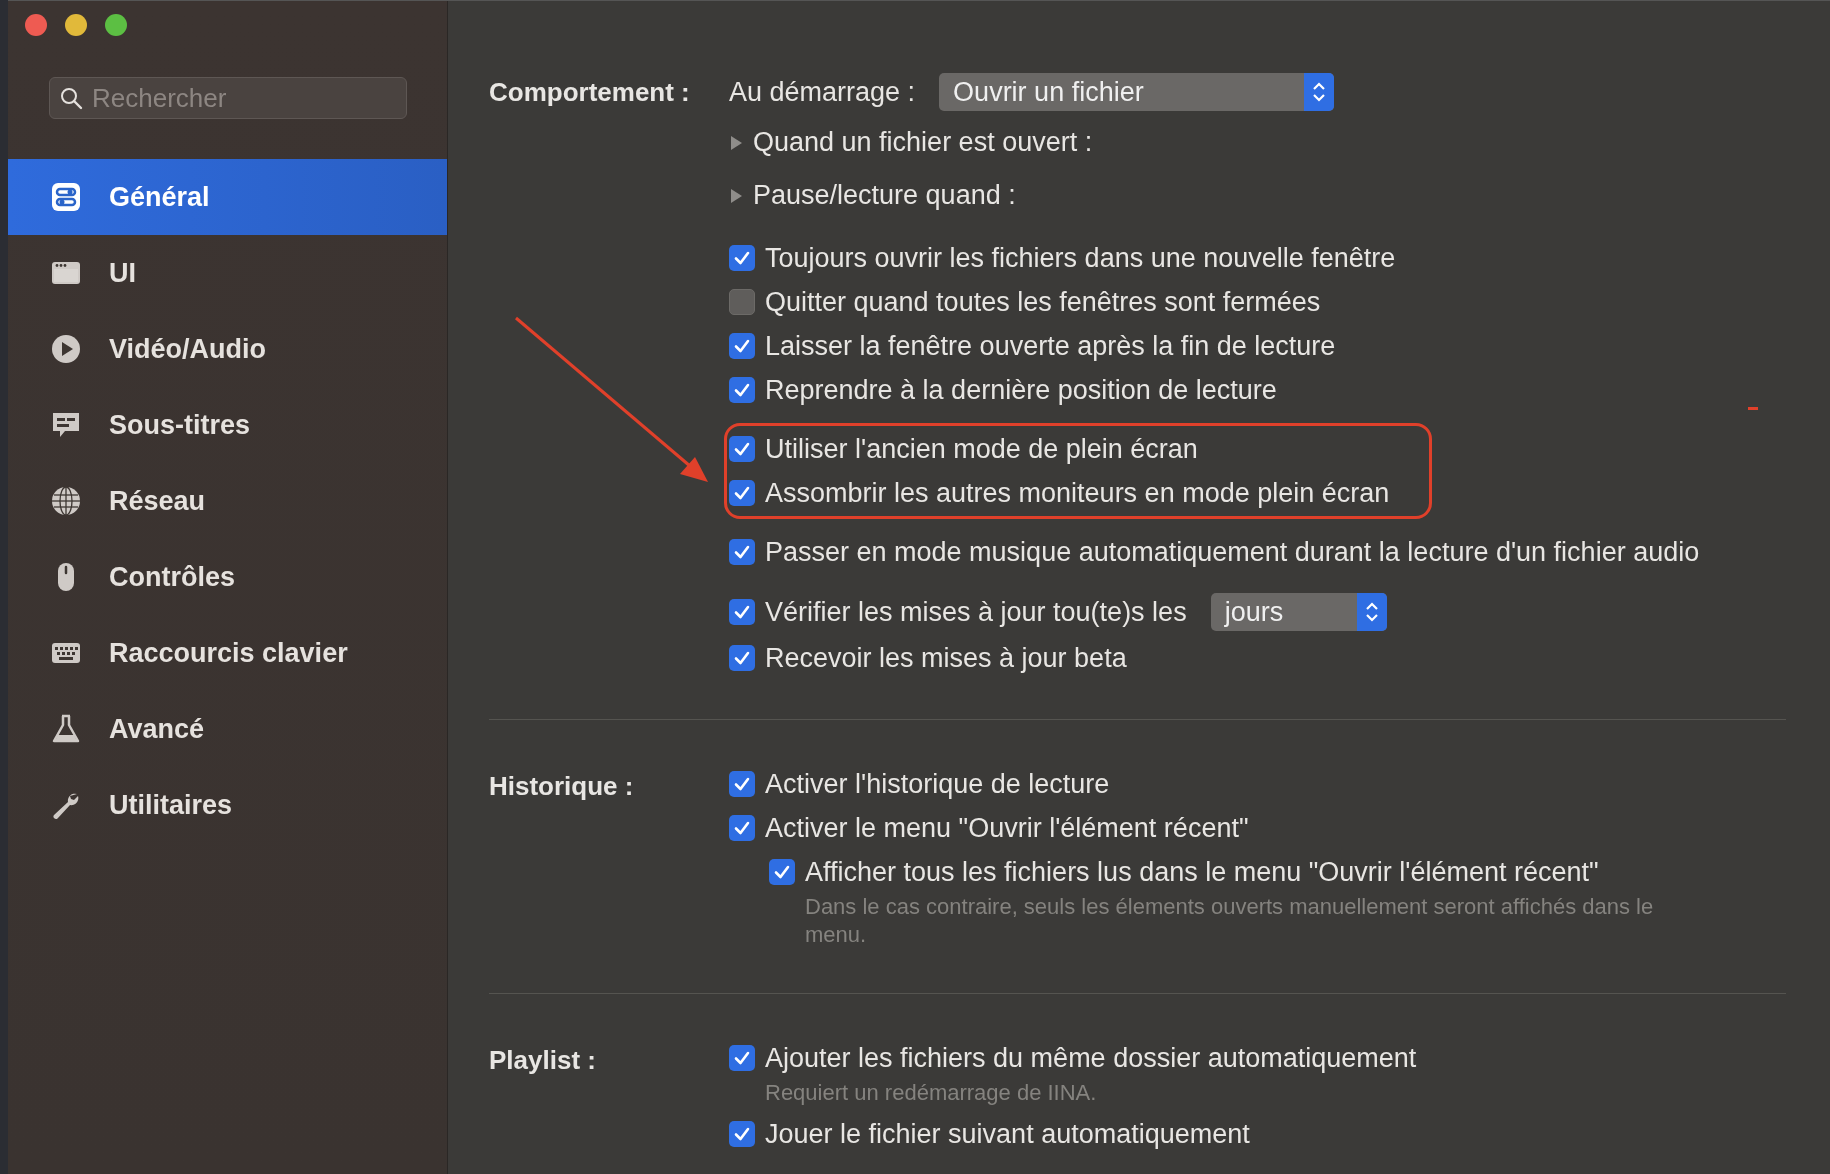 This screenshot has width=1830, height=1174. What do you see at coordinates (1753, 408) in the screenshot?
I see `annotation-dash` at bounding box center [1753, 408].